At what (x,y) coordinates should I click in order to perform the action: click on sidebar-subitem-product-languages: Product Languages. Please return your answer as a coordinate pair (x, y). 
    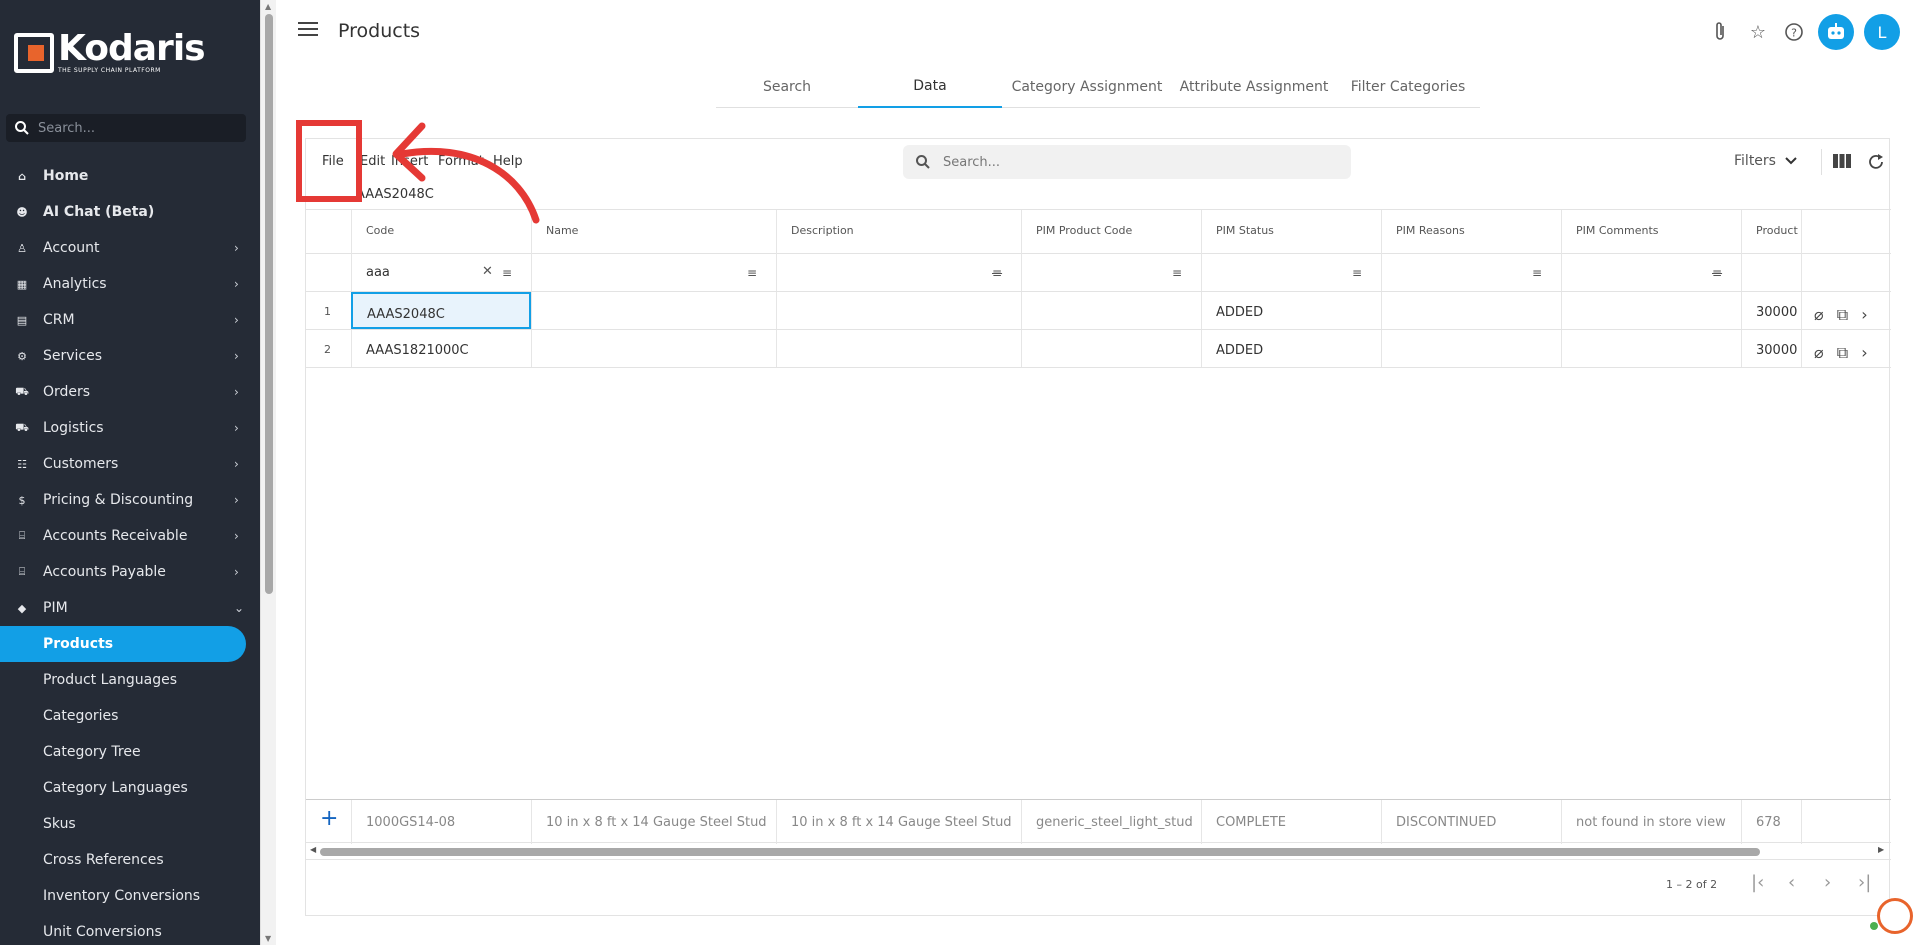
    Looking at the image, I should click on (130, 680).